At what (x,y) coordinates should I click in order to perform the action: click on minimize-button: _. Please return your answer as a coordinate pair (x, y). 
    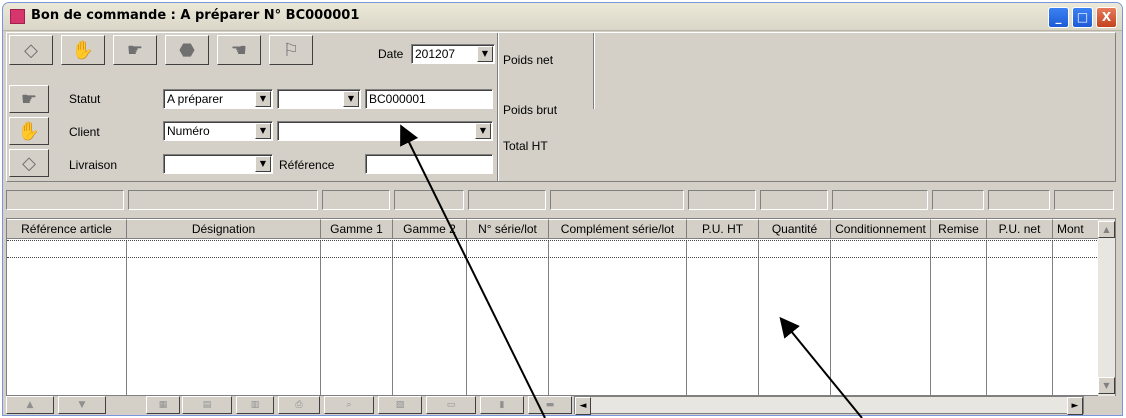
    Looking at the image, I should click on (1058, 17).